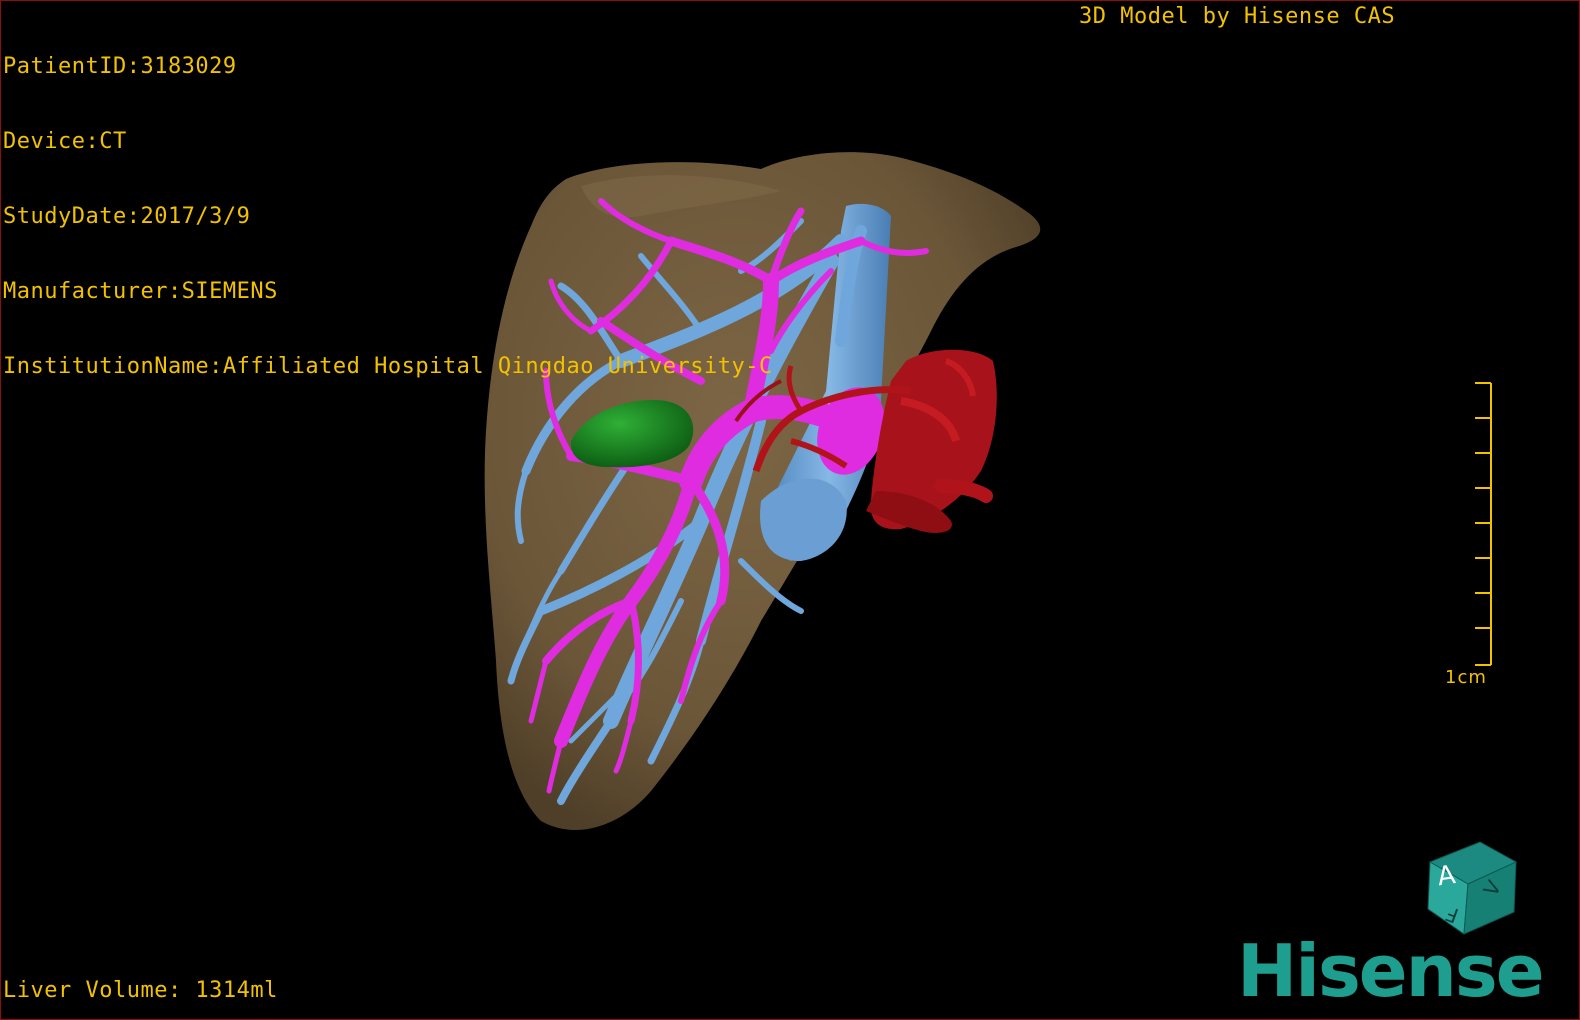 The image size is (1580, 1020). What do you see at coordinates (140, 291) in the screenshot?
I see `manufacturer-text: Manufacturer:SIEMENS` at bounding box center [140, 291].